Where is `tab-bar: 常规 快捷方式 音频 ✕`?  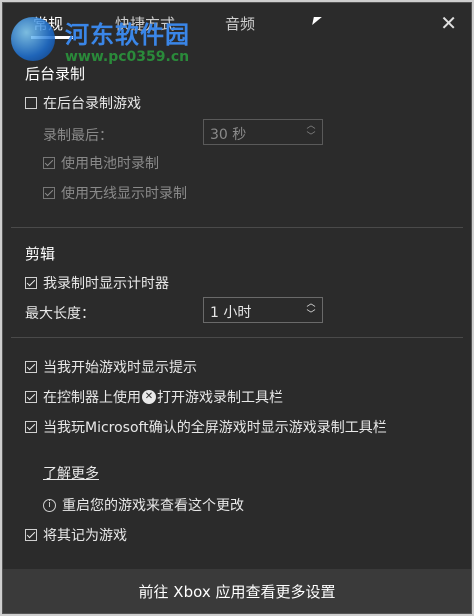 tab-bar: 常规 快捷方式 音频 ✕ is located at coordinates (237, 23).